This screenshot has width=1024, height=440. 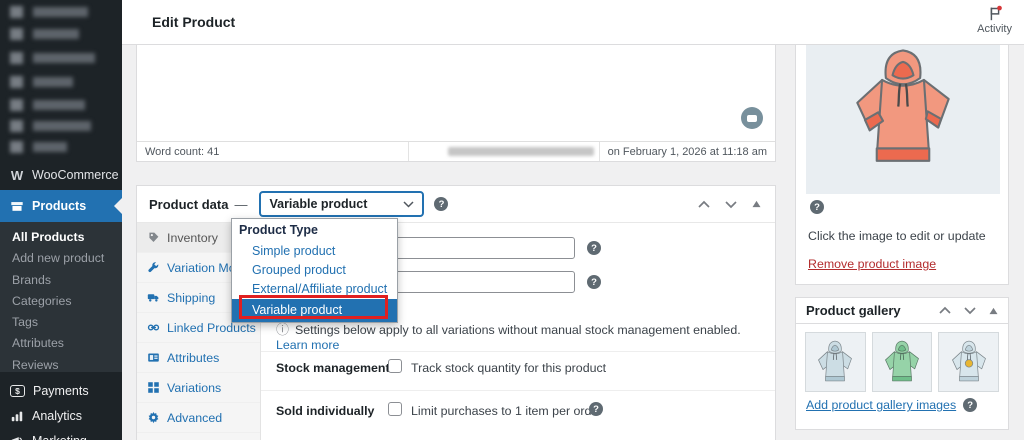 I want to click on wrench-icon, so click(x=153, y=267).